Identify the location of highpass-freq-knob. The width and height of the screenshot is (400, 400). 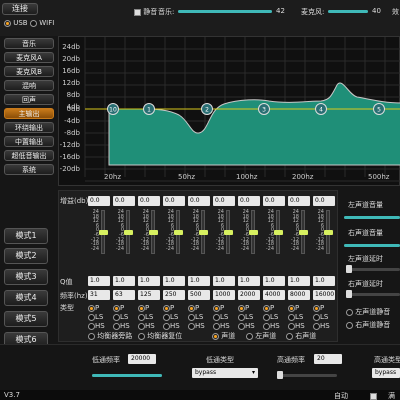
(280, 375).